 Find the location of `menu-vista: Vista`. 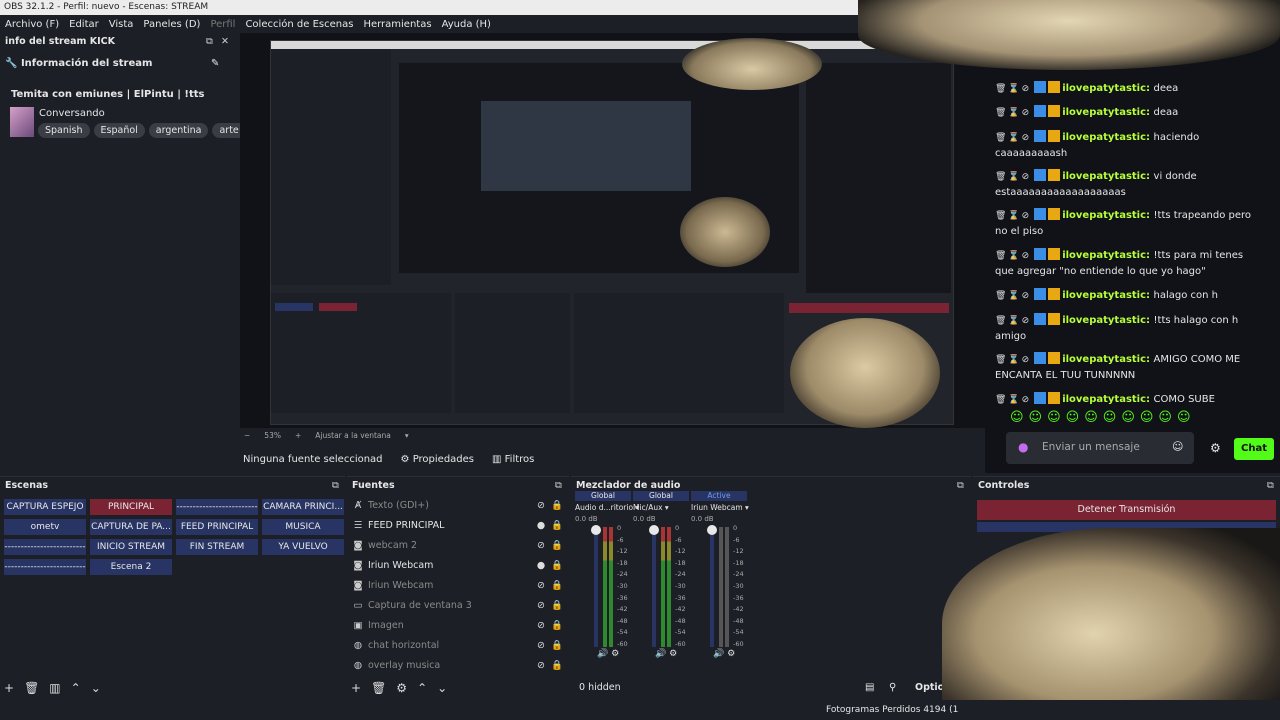

menu-vista: Vista is located at coordinates (121, 24).